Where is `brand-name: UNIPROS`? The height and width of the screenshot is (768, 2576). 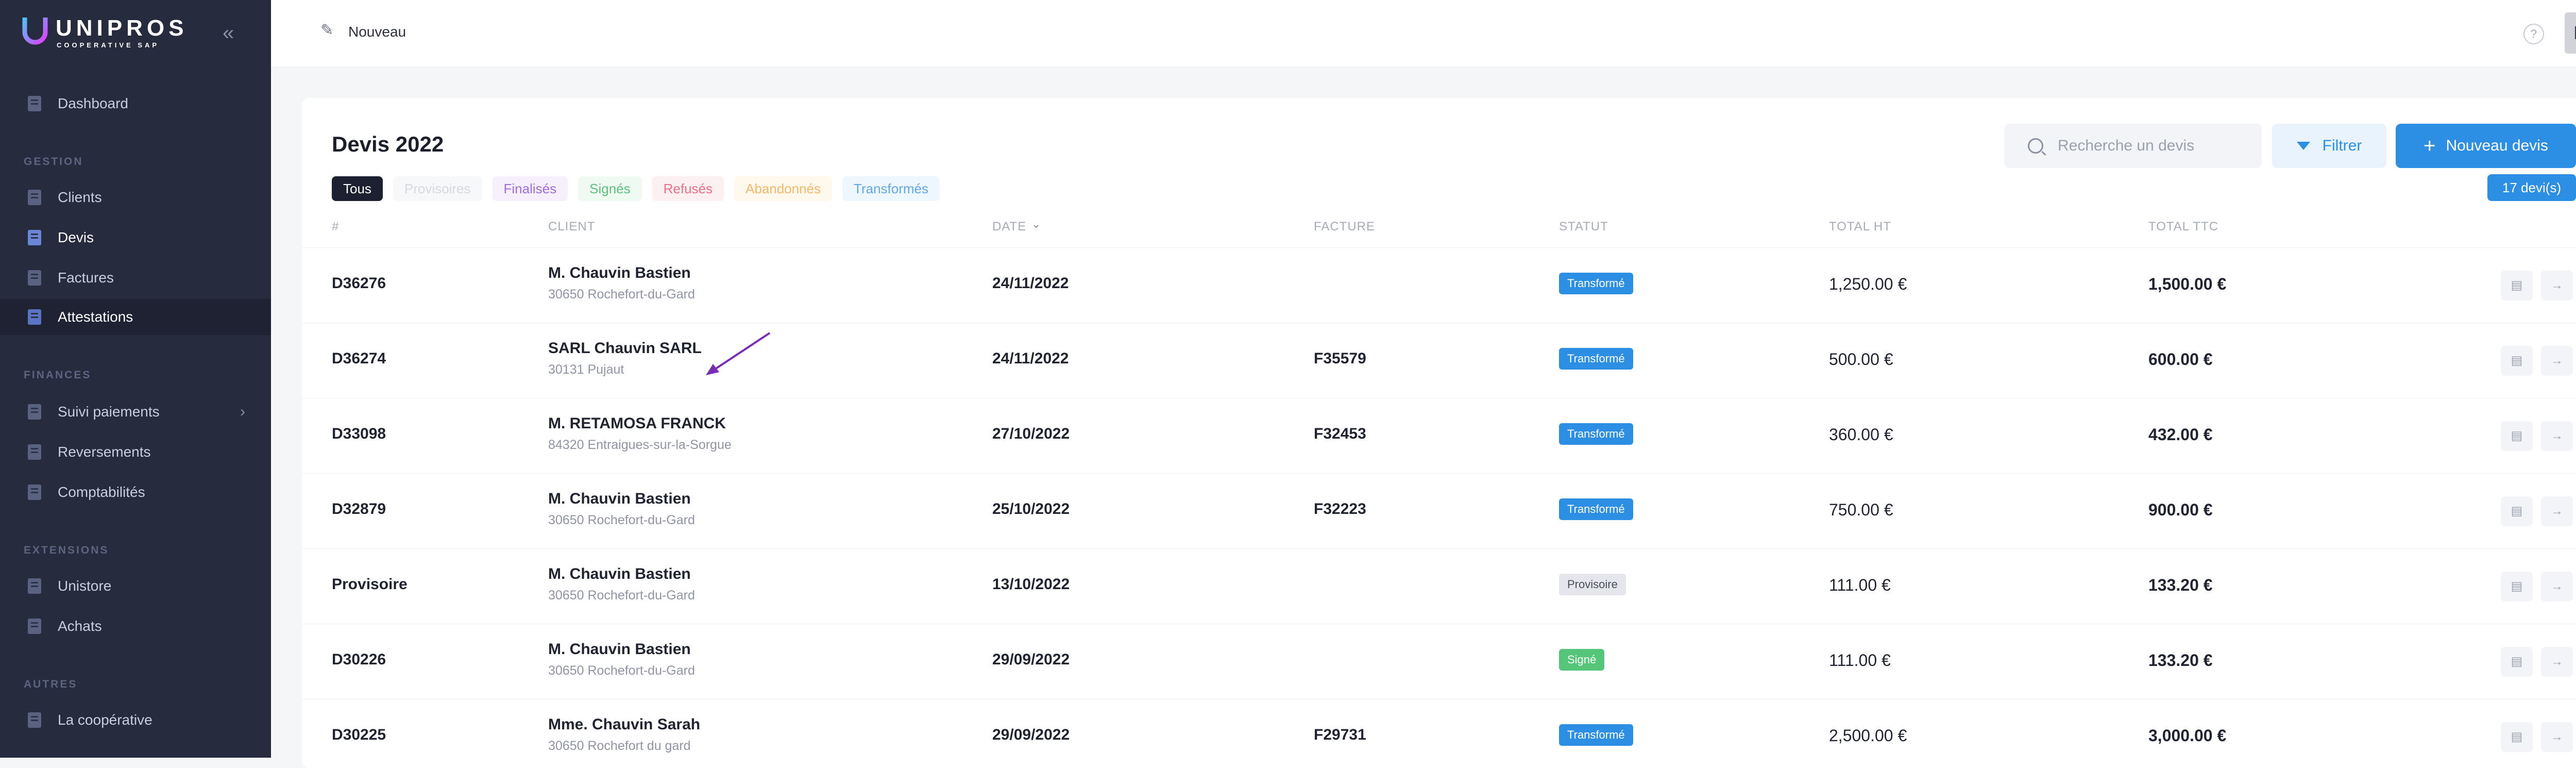
brand-name: UNIPROS is located at coordinates (122, 28).